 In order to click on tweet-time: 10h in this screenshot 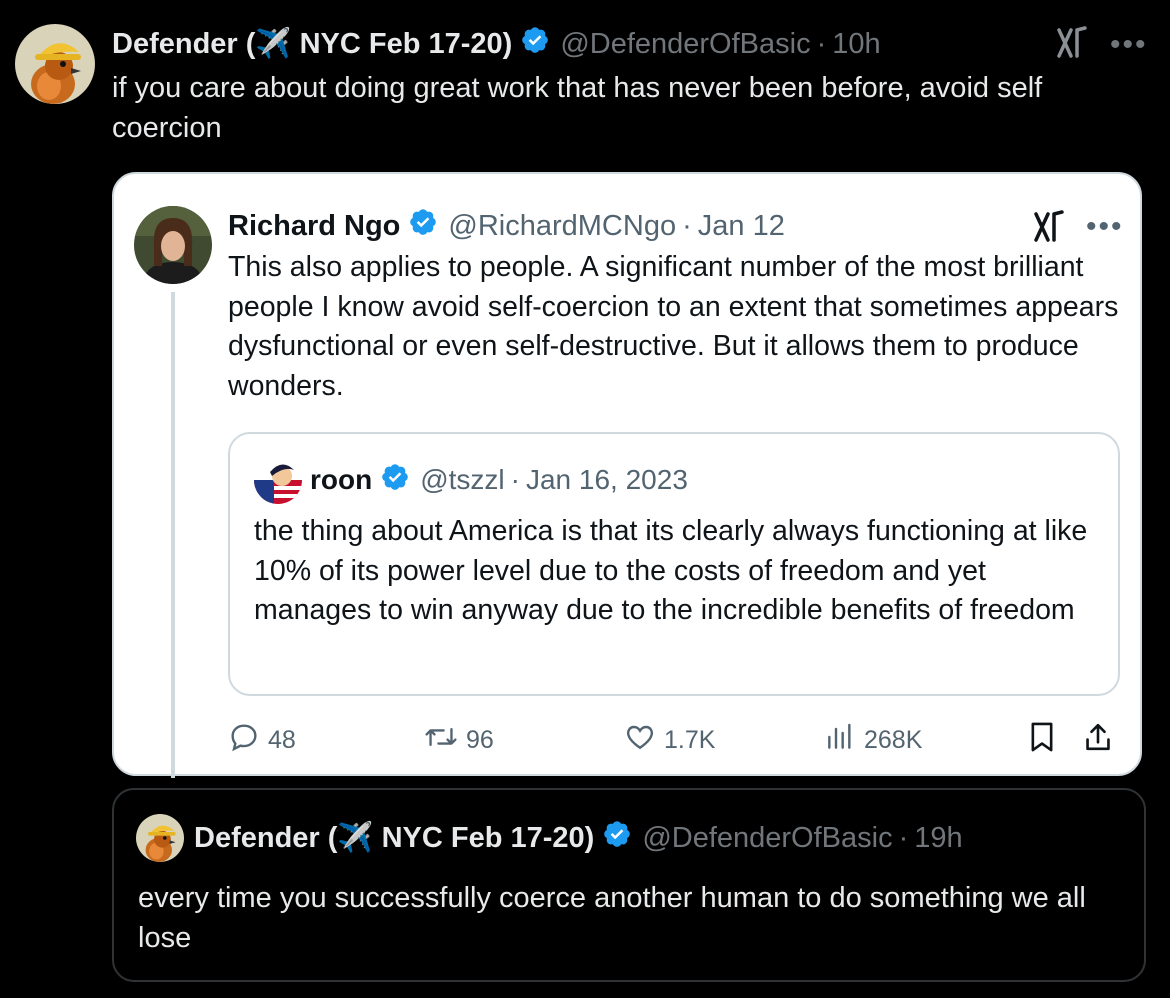, I will do `click(856, 44)`.